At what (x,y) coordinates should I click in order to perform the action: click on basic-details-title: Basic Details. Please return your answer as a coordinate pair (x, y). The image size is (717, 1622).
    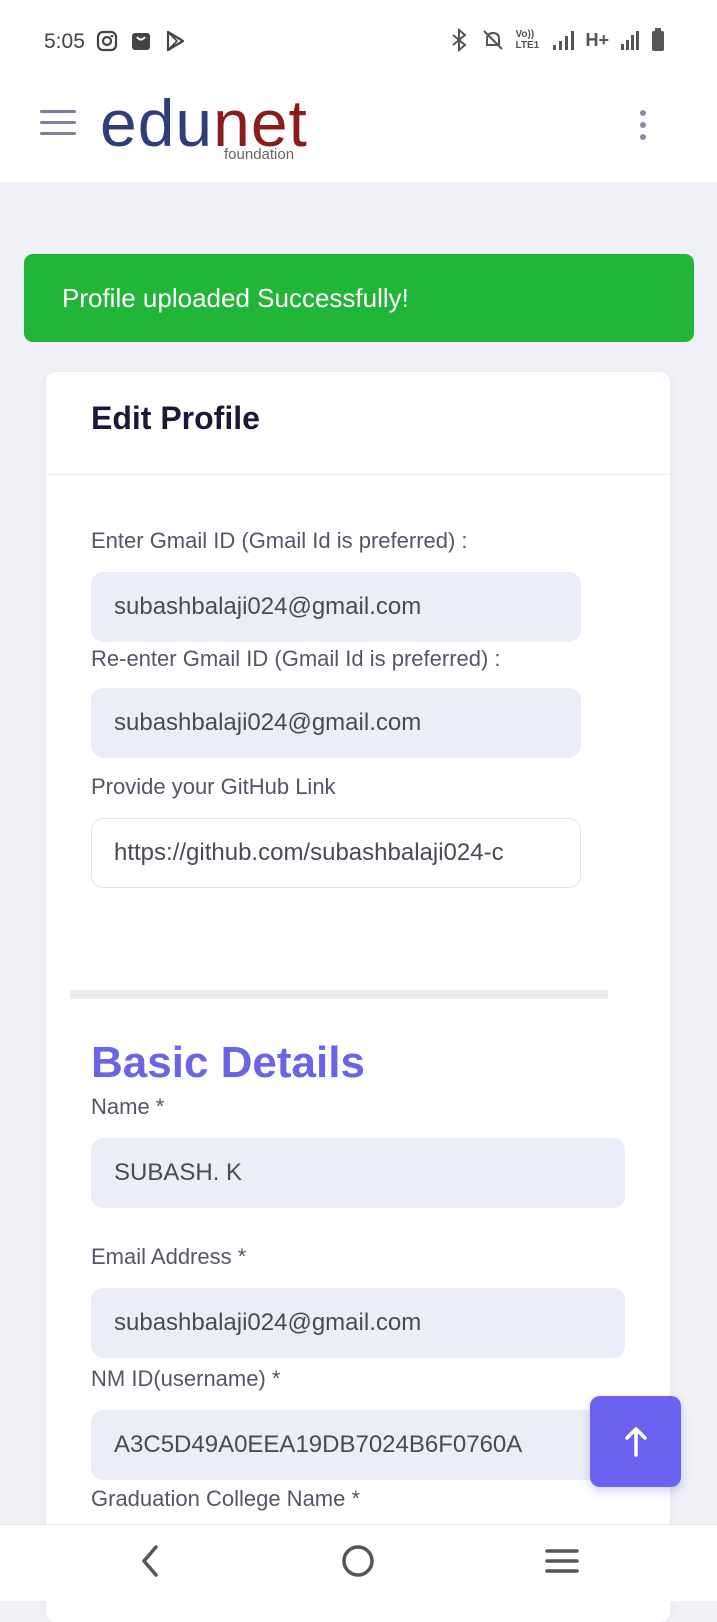
    Looking at the image, I should click on (228, 1062).